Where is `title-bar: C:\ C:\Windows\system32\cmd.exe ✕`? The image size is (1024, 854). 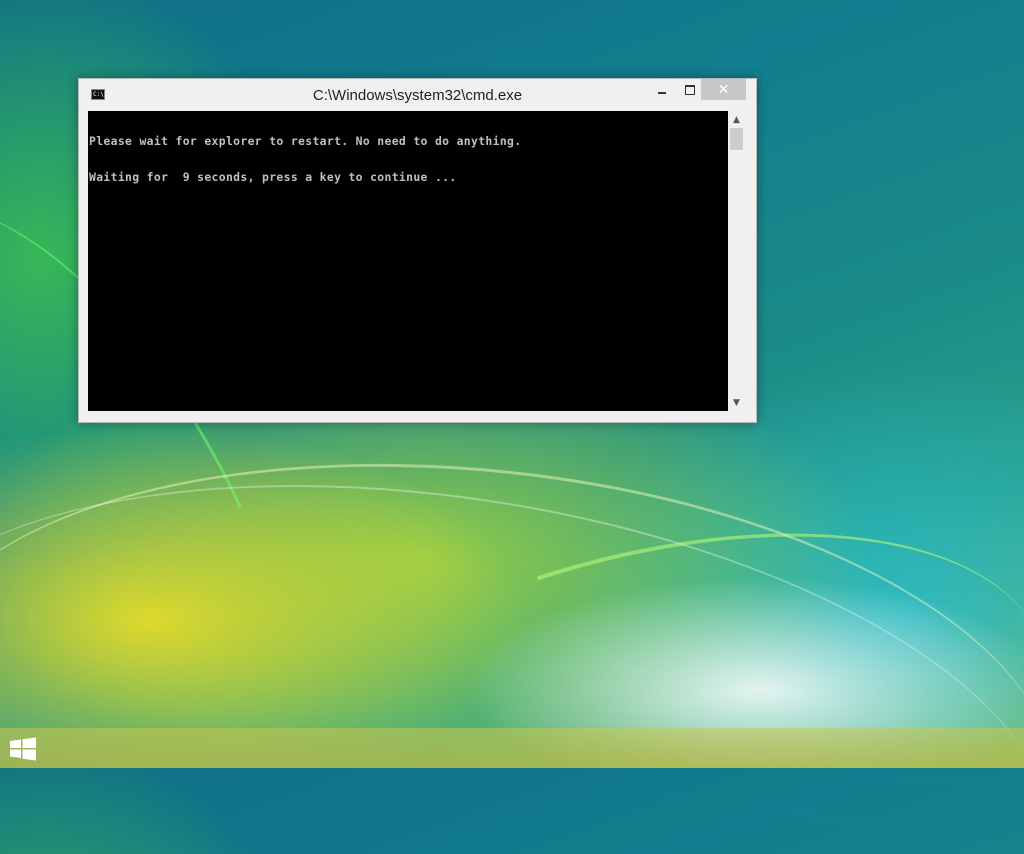 title-bar: C:\ C:\Windows\system32\cmd.exe ✕ is located at coordinates (417, 95).